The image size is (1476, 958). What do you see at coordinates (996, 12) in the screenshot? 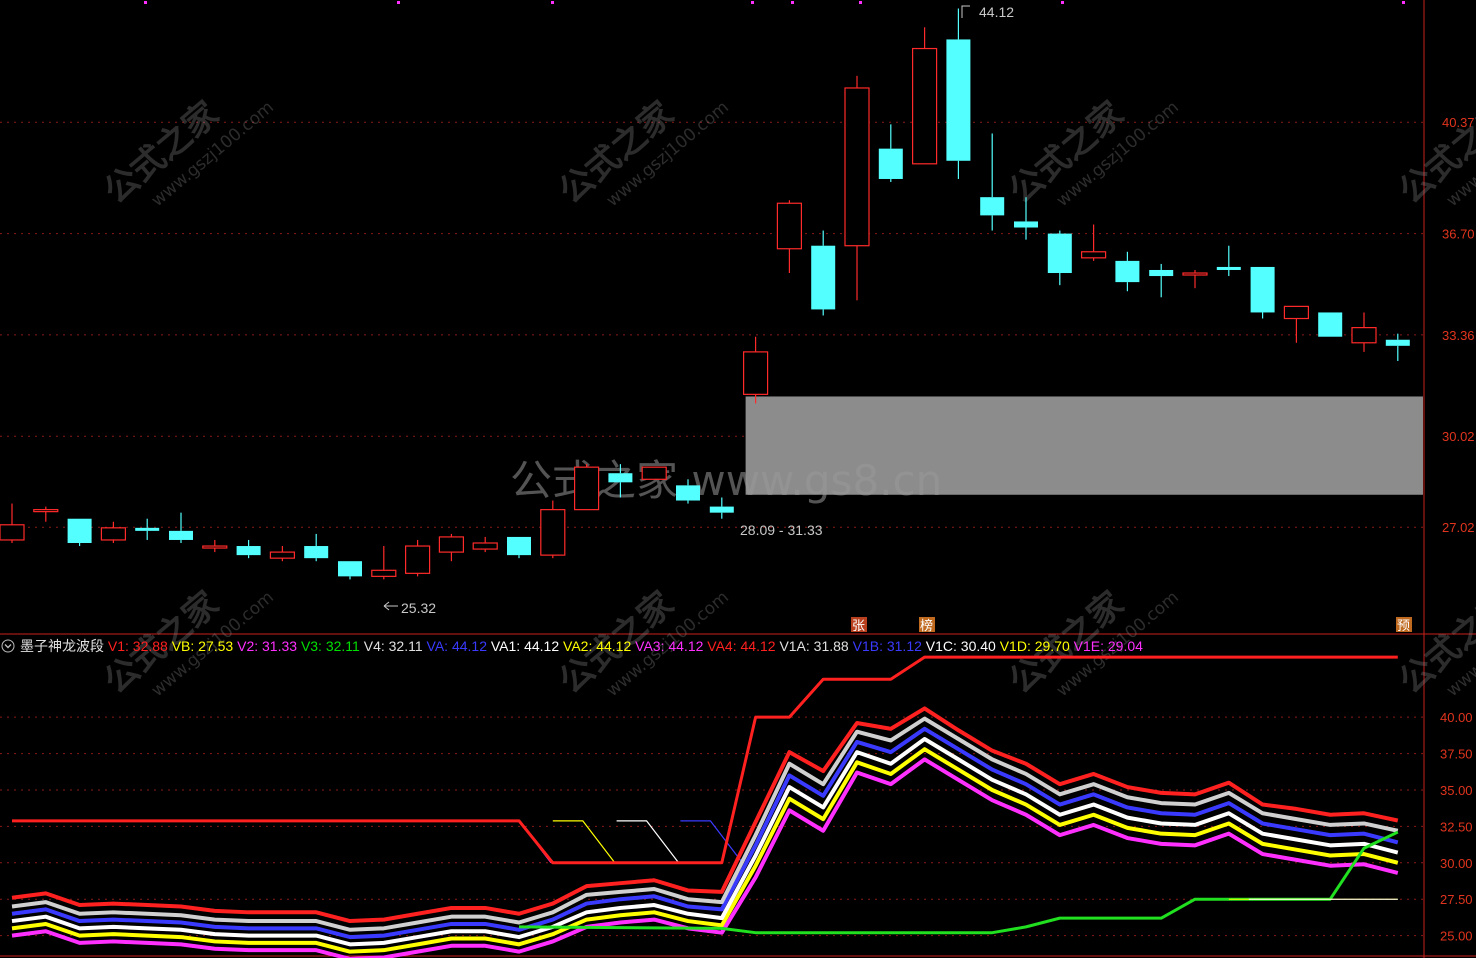
I see `high-price-label: 44.12` at bounding box center [996, 12].